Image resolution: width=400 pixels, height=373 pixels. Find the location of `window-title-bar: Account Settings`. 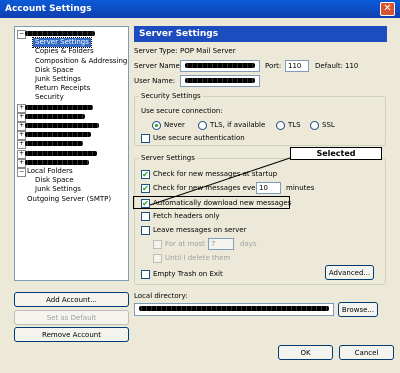

window-title-bar: Account Settings is located at coordinates (200, 9).